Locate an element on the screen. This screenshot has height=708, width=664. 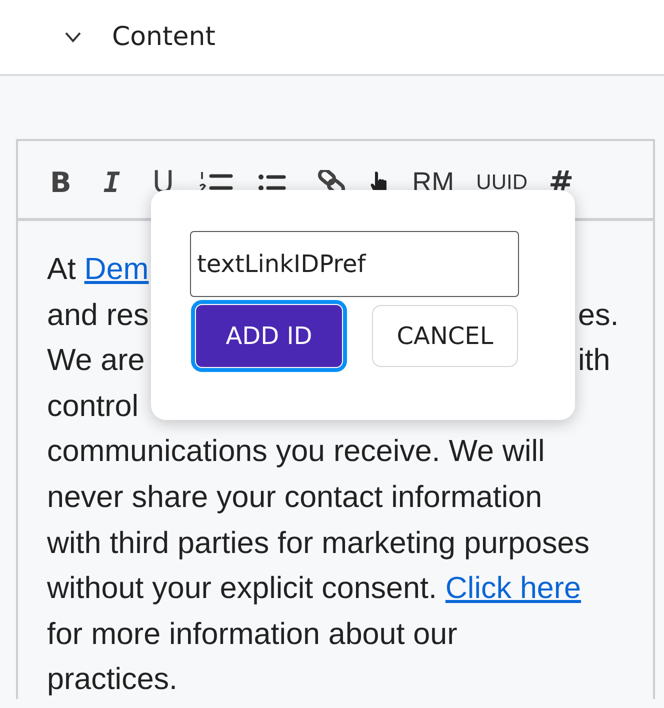
body-text: practices. is located at coordinates (112, 679).